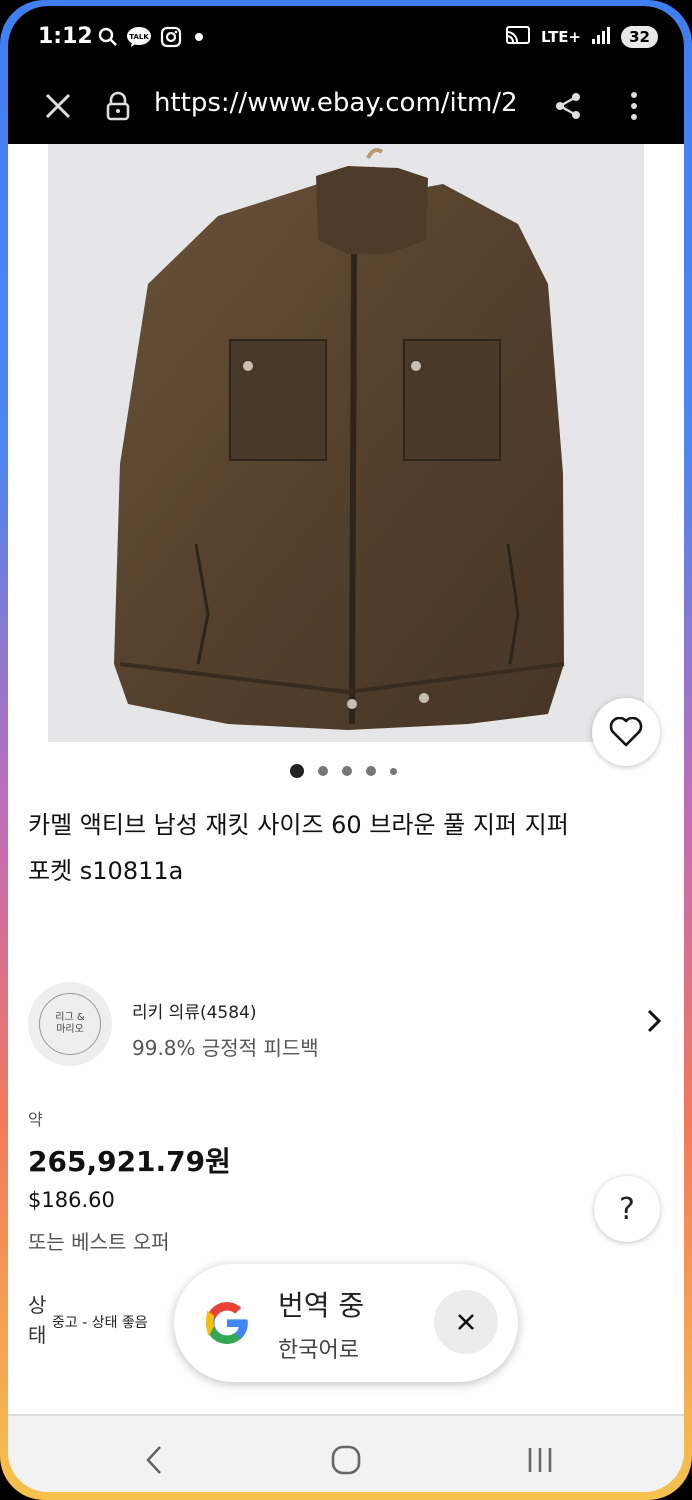  I want to click on back-icon, so click(154, 1460).